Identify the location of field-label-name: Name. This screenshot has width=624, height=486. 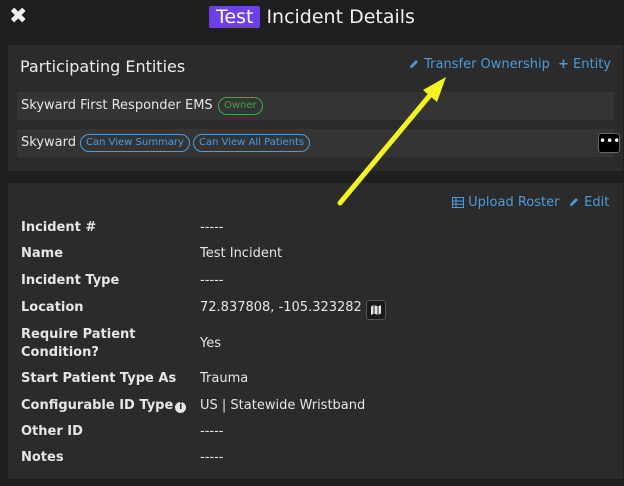
(42, 253).